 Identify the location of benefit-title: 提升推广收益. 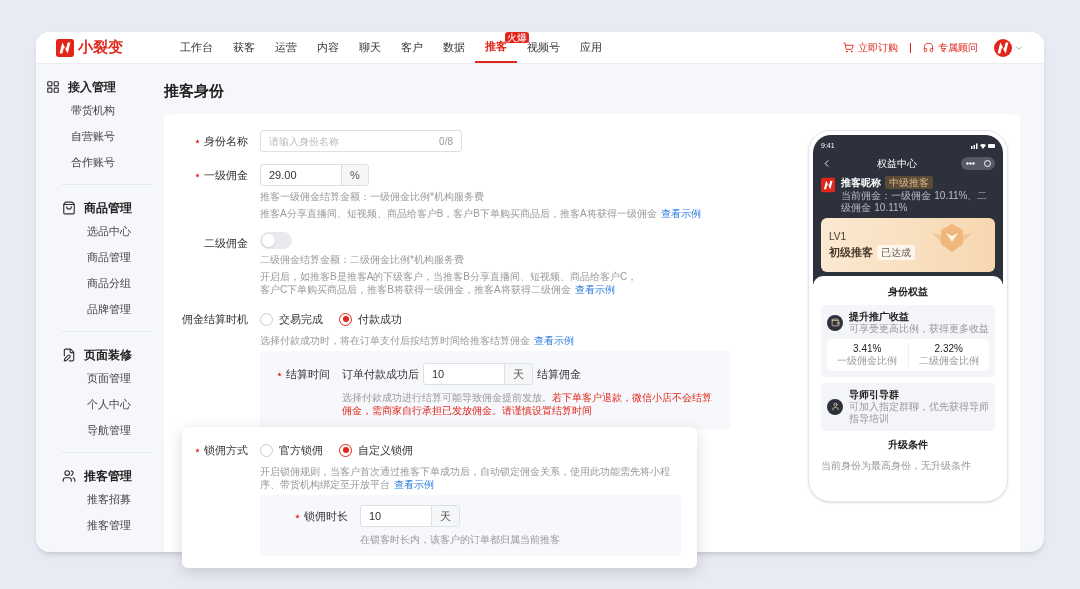
(879, 316).